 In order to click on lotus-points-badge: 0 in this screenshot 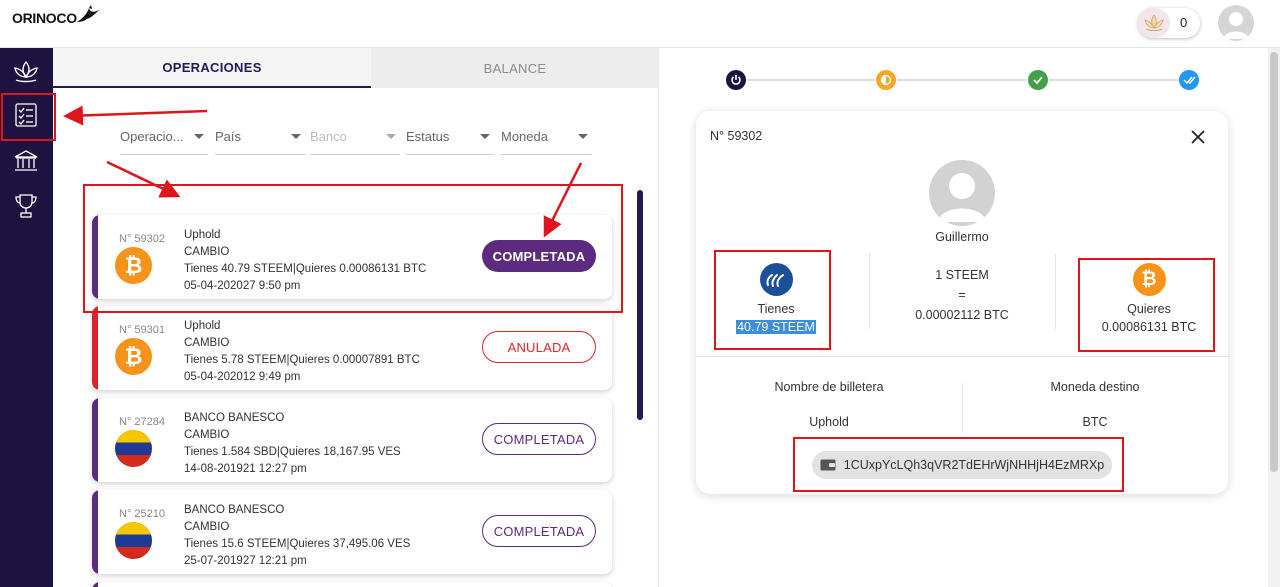, I will do `click(1169, 23)`.